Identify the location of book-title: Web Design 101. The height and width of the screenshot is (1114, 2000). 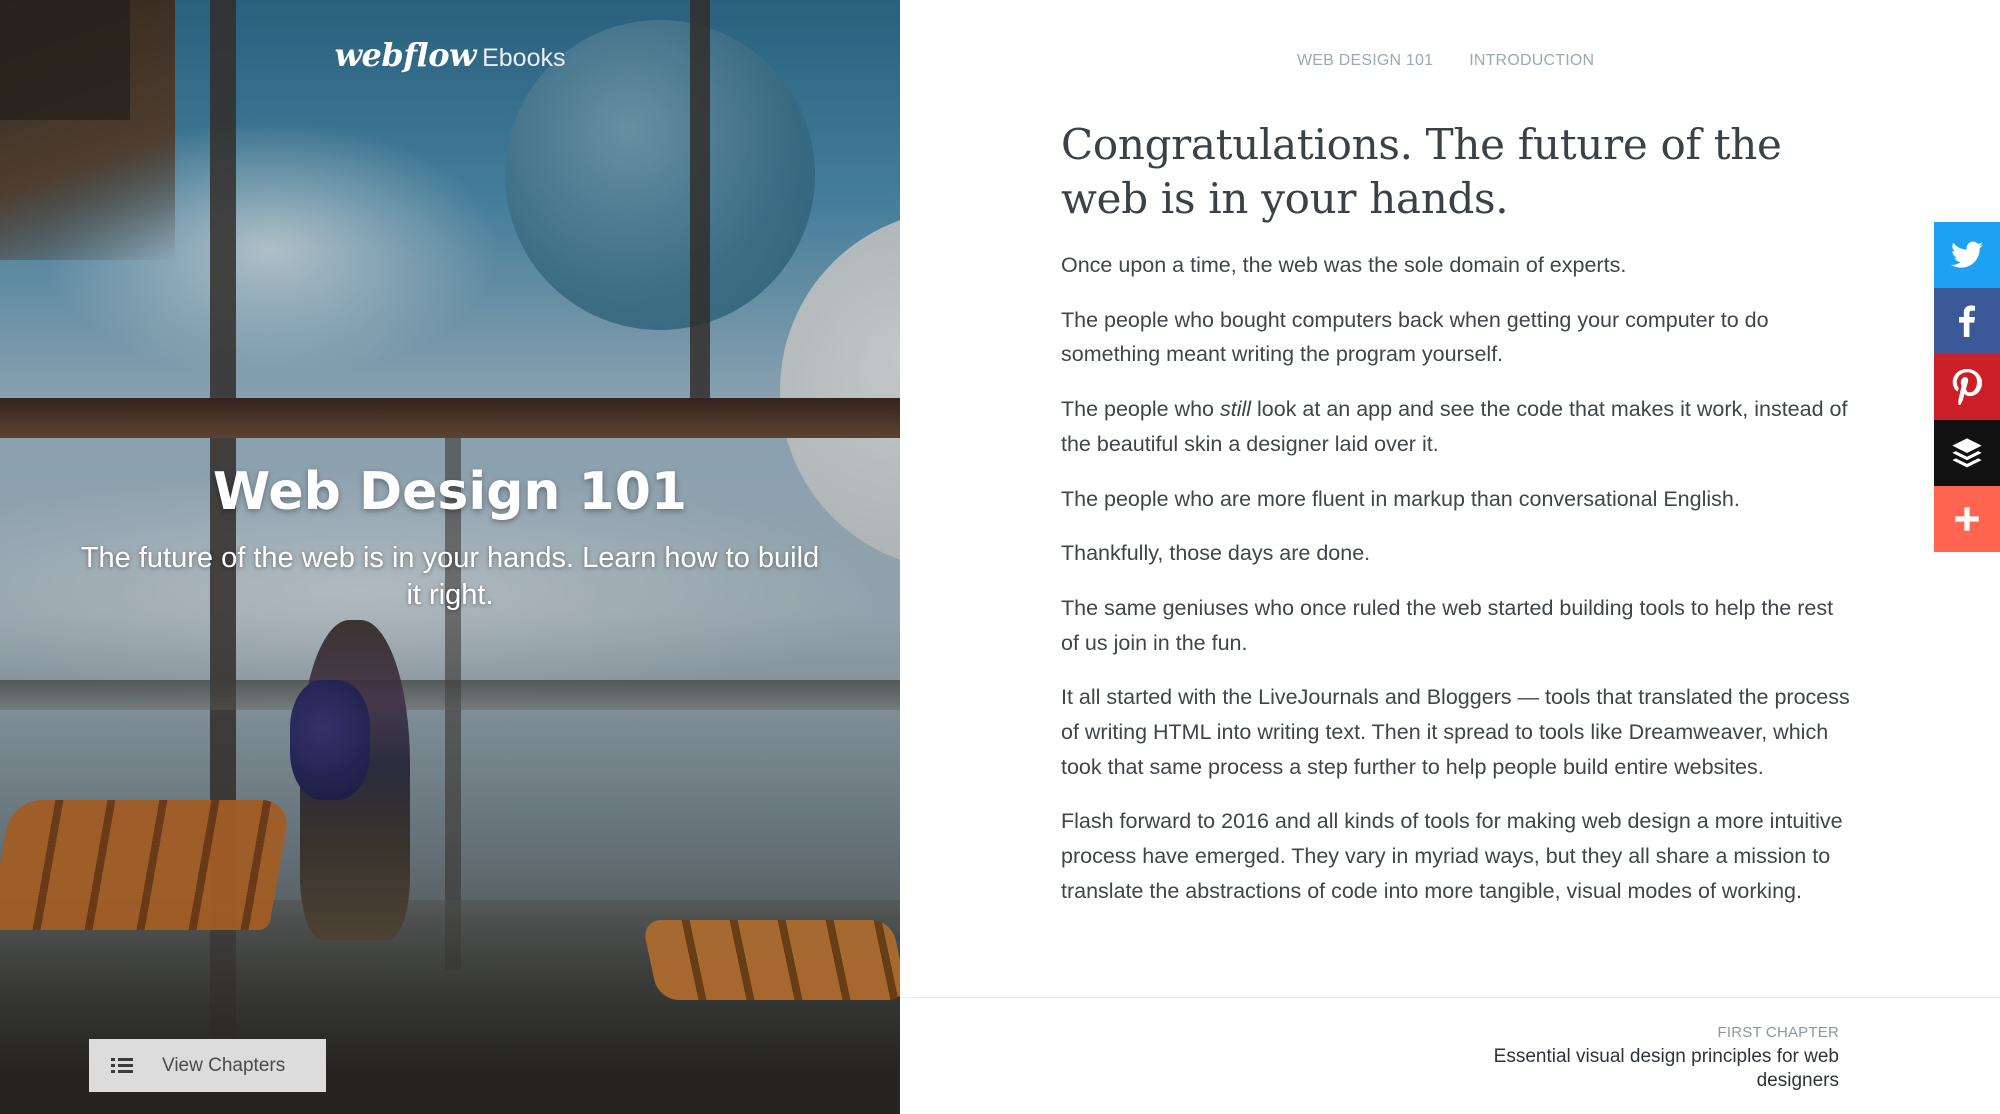
(450, 492).